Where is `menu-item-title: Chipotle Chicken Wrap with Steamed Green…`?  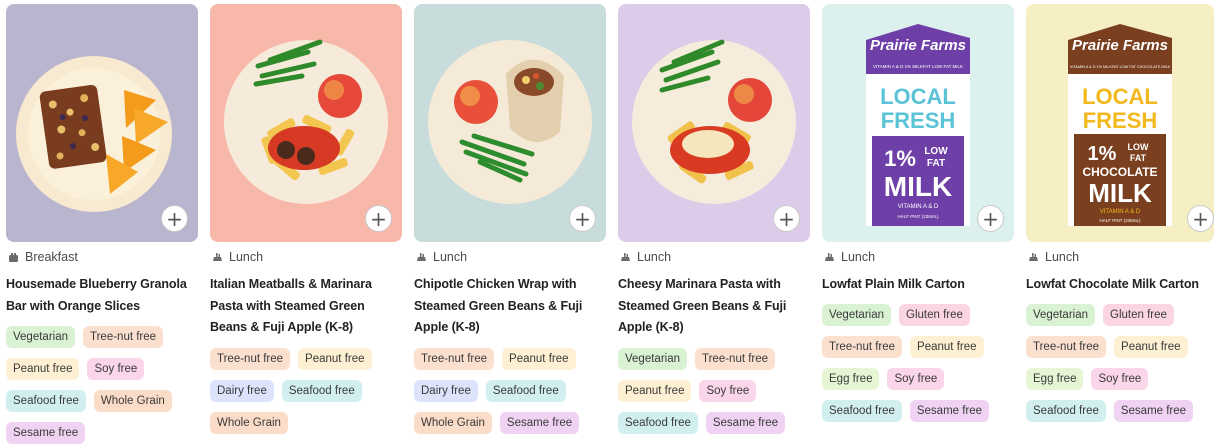
menu-item-title: Chipotle Chicken Wrap with Steamed Green… is located at coordinates (510, 306).